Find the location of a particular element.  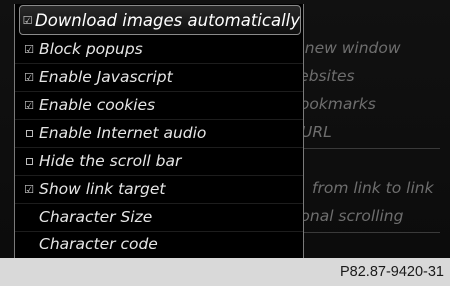

option-enable-javascript: ☑ Enable Javascript is located at coordinates (159, 77).